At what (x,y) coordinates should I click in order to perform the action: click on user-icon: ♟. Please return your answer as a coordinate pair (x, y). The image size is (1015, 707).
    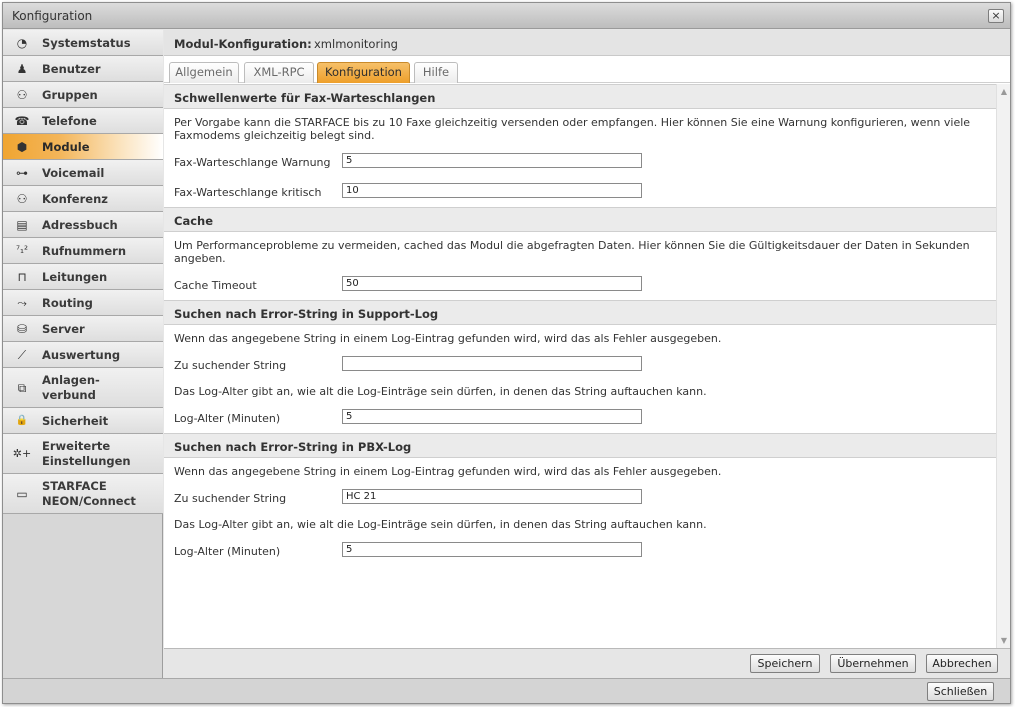
    Looking at the image, I should click on (22, 69).